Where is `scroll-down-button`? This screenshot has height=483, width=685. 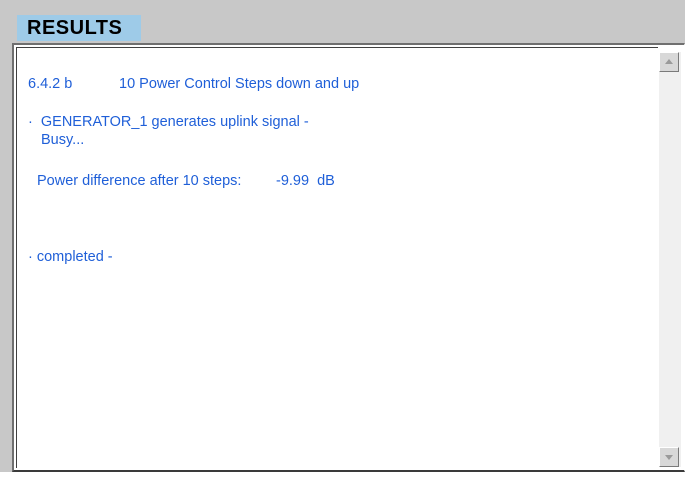
scroll-down-button is located at coordinates (669, 457).